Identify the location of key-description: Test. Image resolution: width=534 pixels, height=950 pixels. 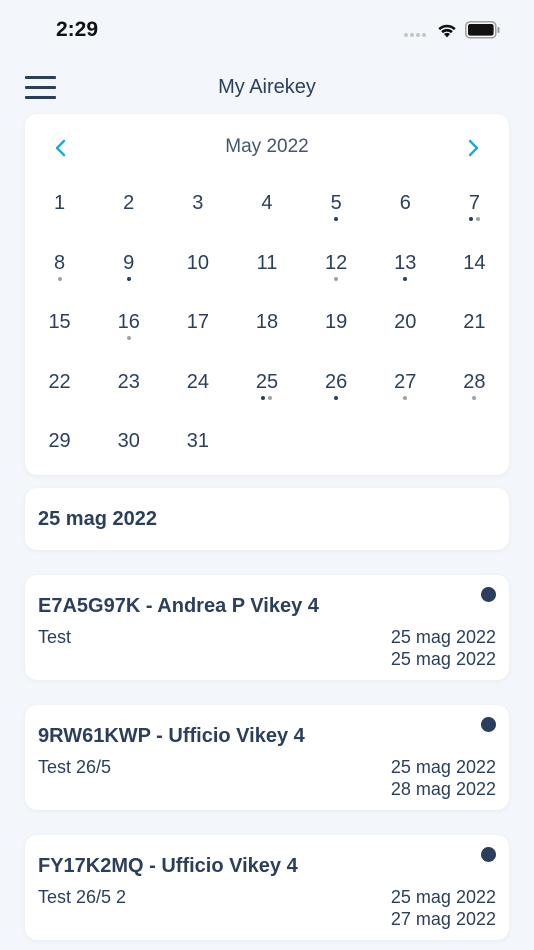
(55, 637).